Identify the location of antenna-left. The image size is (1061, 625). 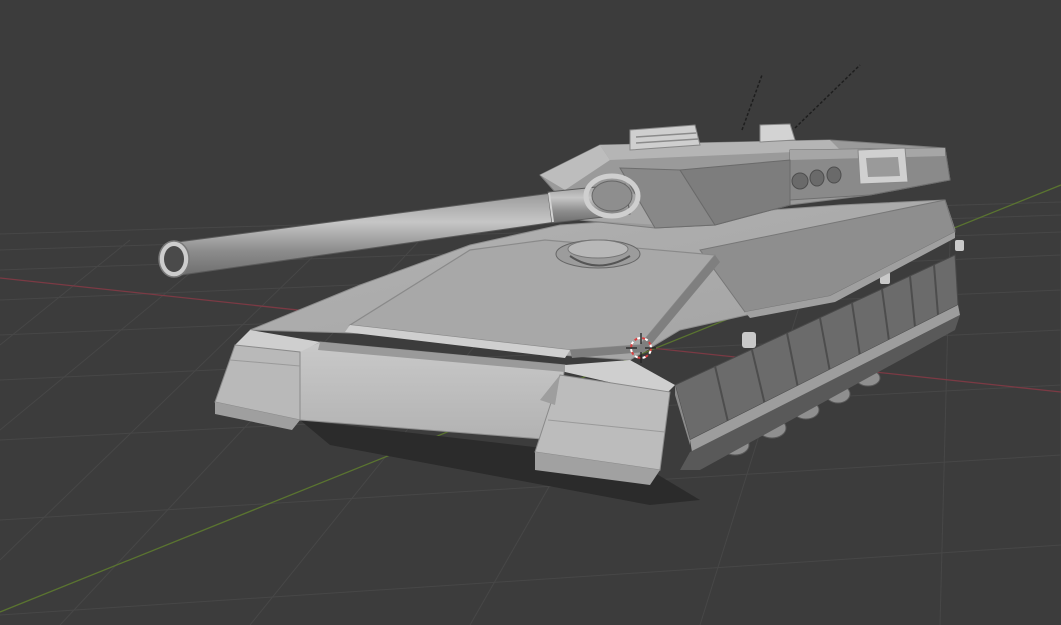
(752, 102).